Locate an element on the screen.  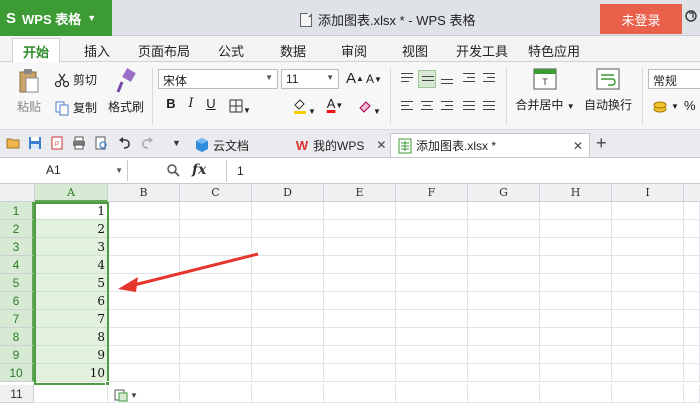
cell-a1: 1 is located at coordinates (71, 211).